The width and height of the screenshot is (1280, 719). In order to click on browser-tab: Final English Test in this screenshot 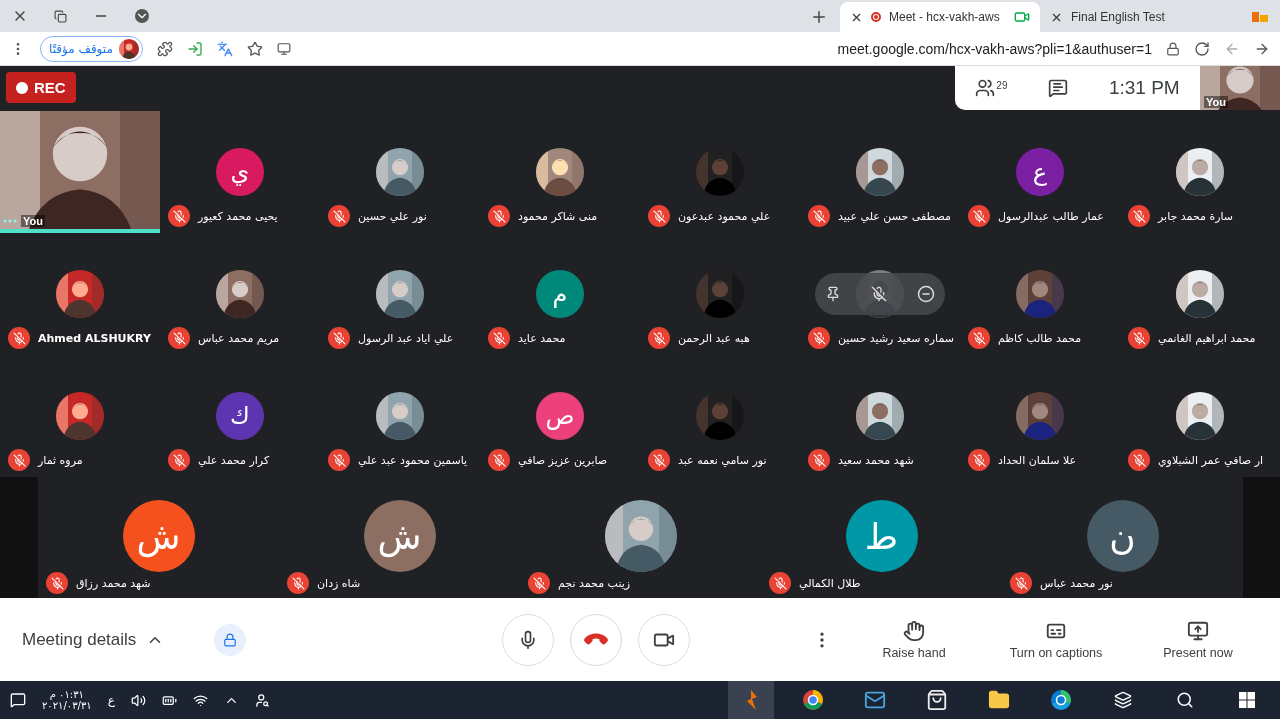, I will do `click(1140, 17)`.